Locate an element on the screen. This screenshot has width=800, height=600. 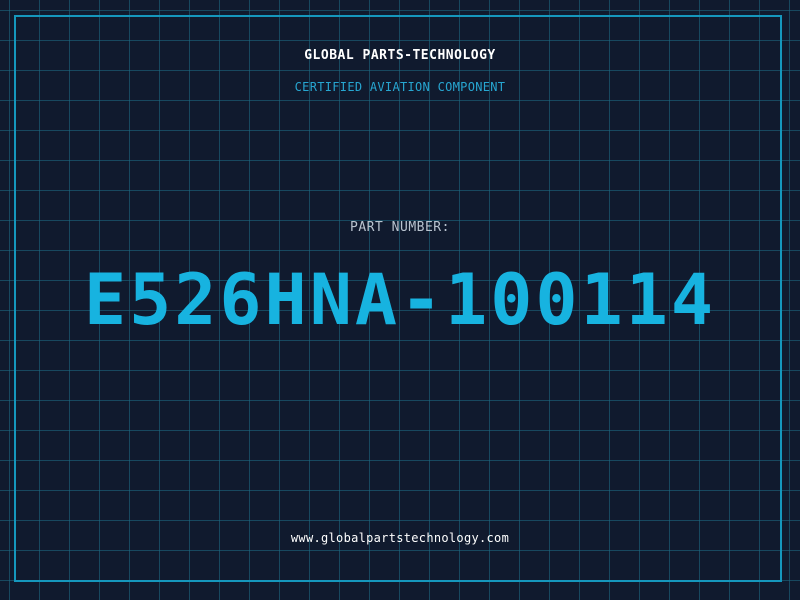
part-number-value: E526HNA-100114 is located at coordinates (399, 300).